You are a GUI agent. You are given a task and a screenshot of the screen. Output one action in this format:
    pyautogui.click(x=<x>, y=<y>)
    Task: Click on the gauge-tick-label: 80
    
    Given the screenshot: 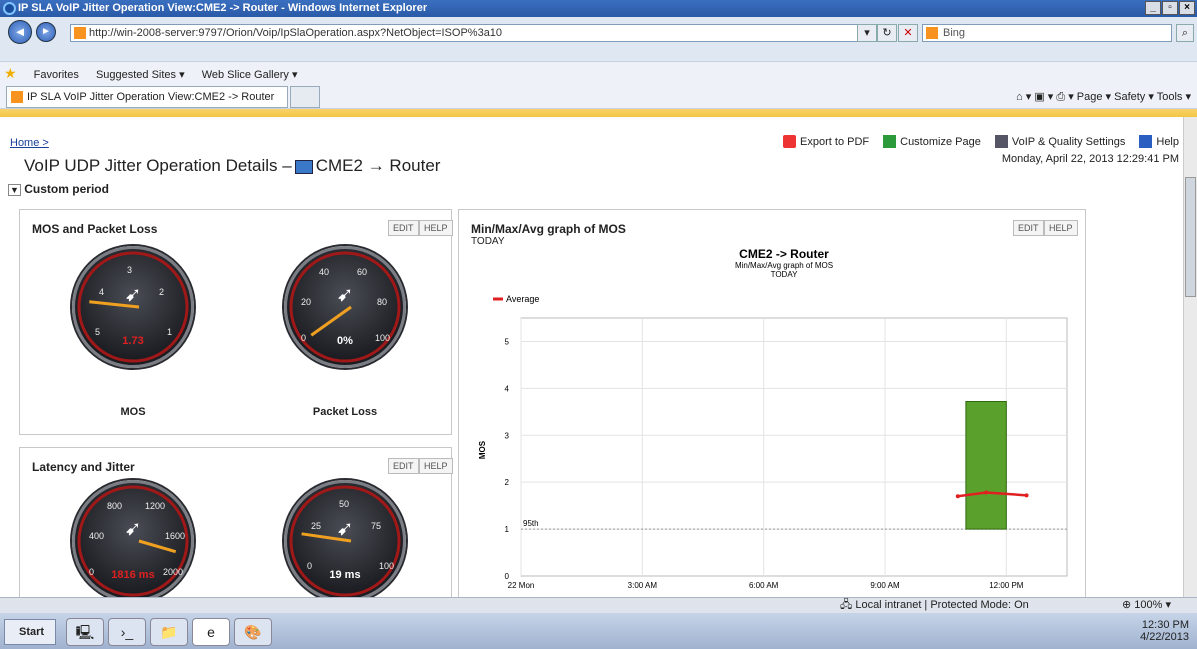 What is the action you would take?
    pyautogui.click(x=382, y=302)
    